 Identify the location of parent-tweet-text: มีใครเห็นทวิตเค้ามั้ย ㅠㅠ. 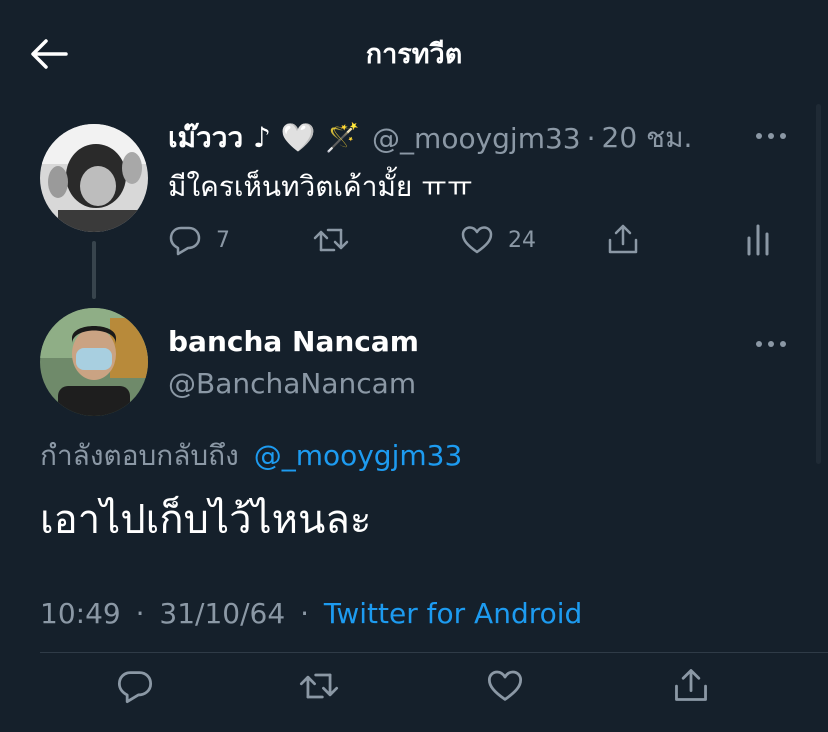
(320, 186).